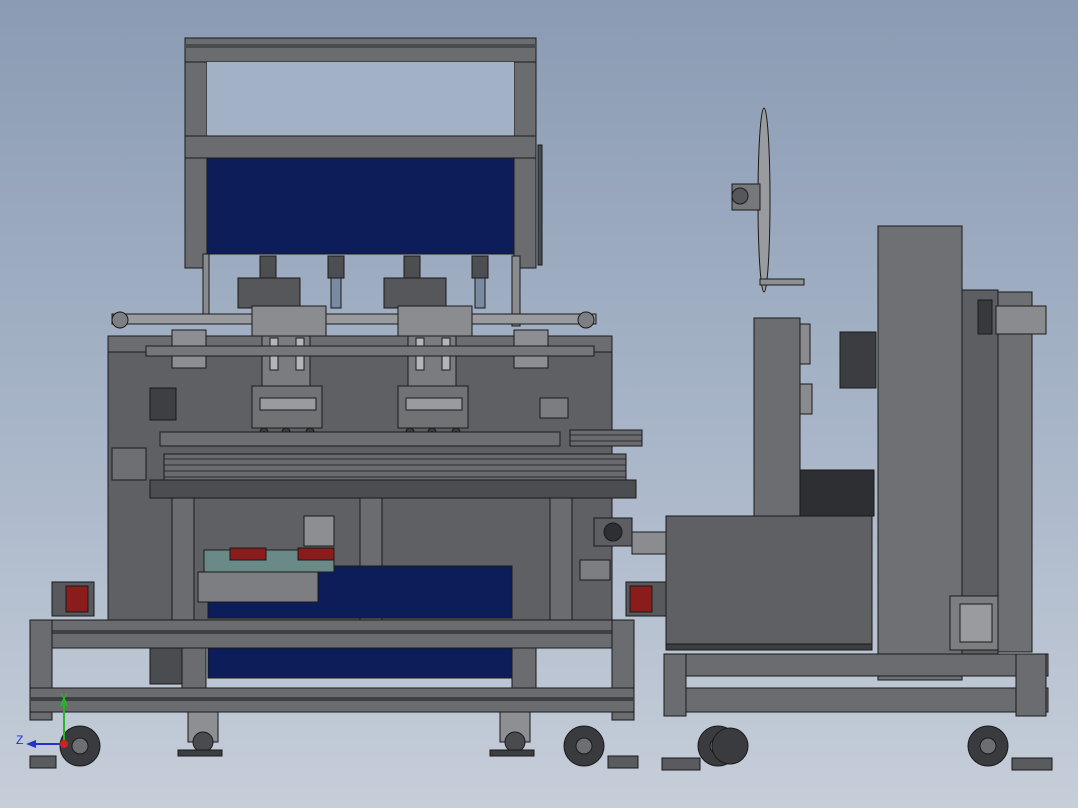 The image size is (1078, 808). Describe the element at coordinates (77, 599) in the screenshot. I see `left-motor` at that location.